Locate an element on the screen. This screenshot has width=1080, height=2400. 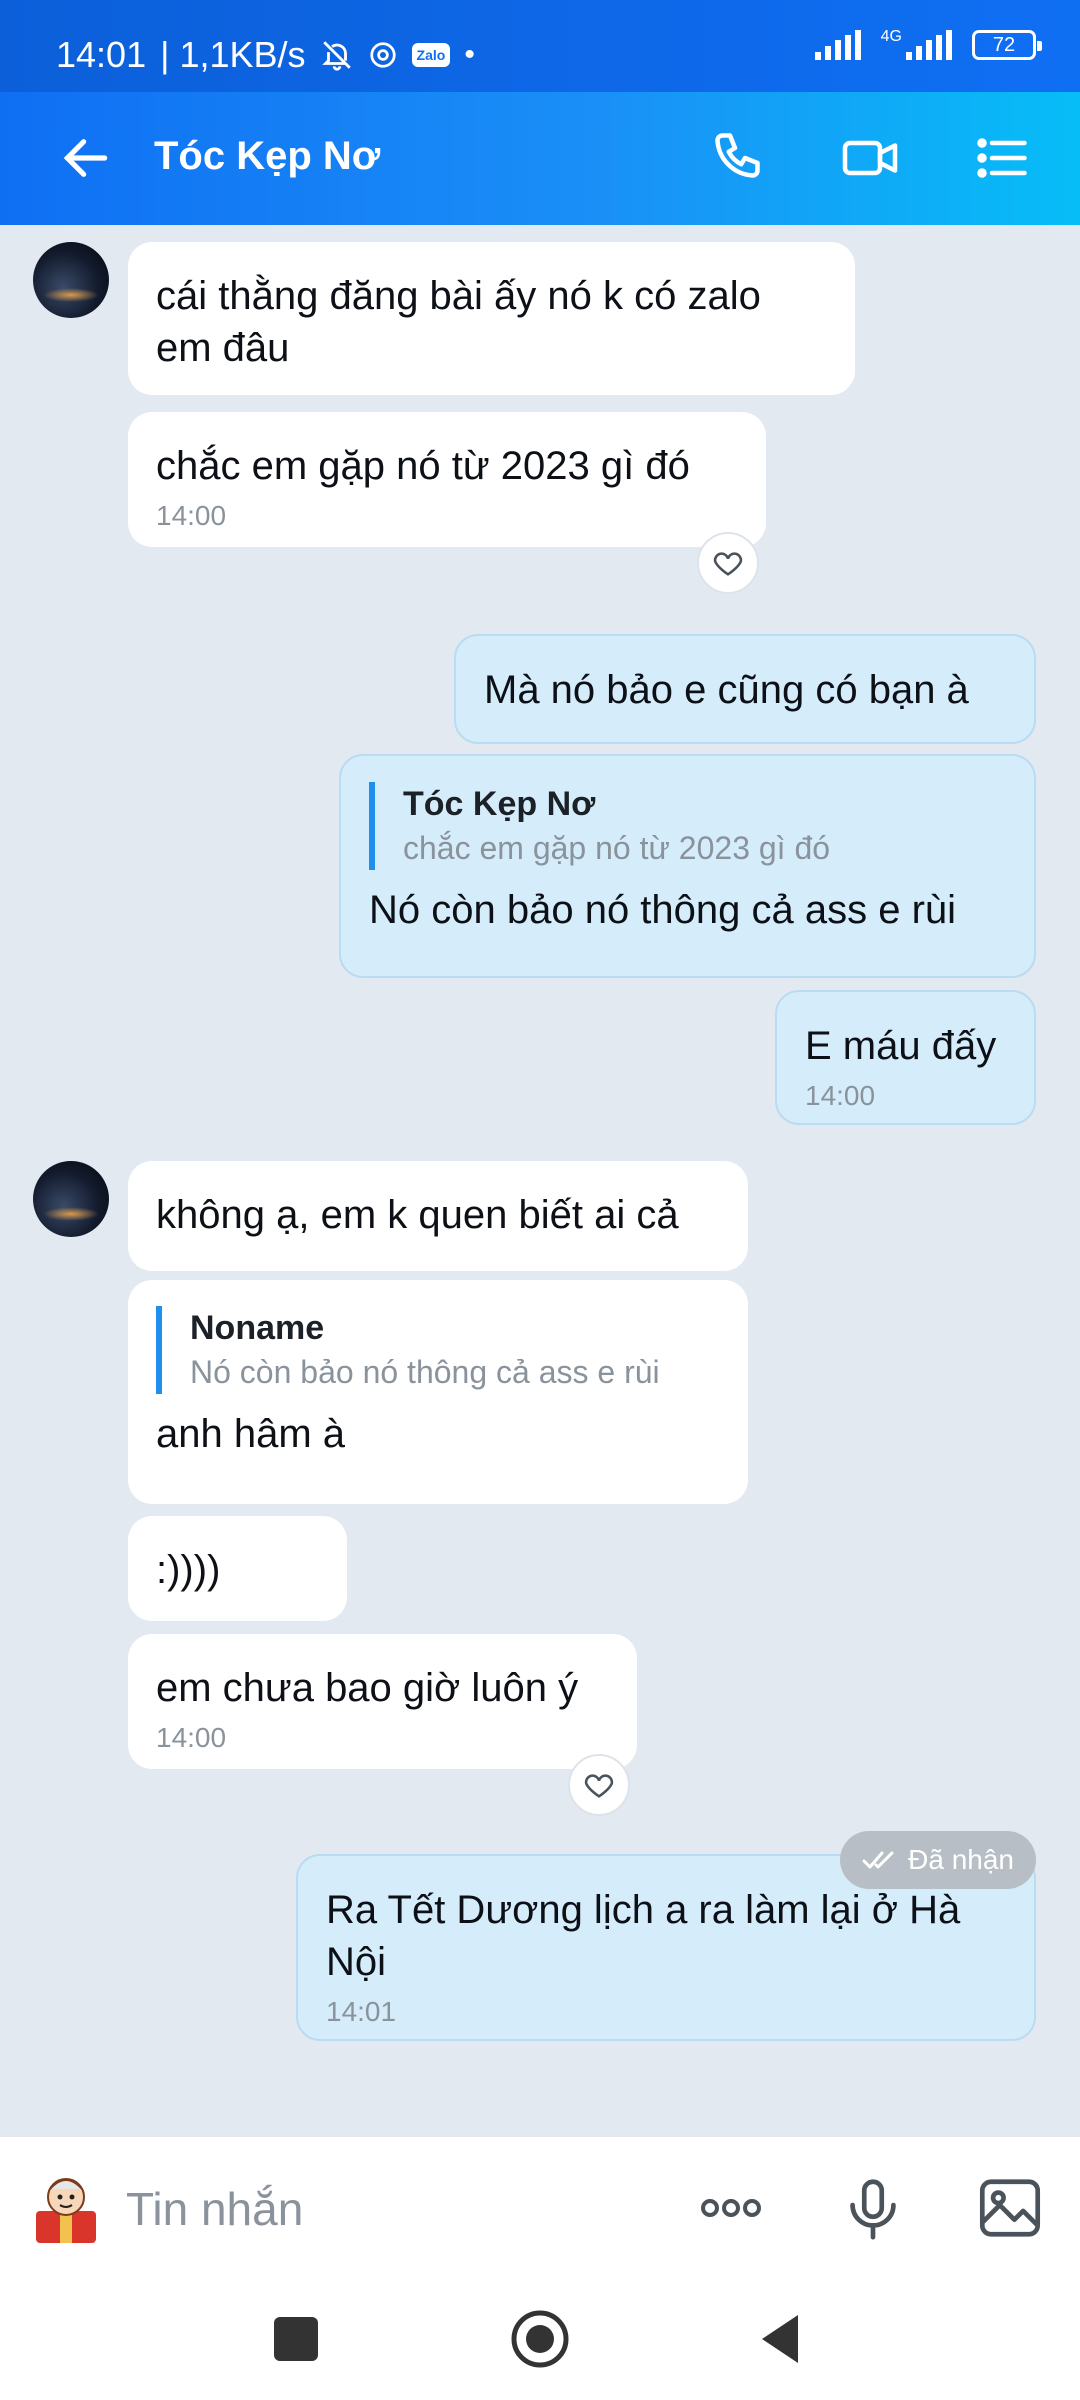
sticker-icon is located at coordinates (66, 2207).